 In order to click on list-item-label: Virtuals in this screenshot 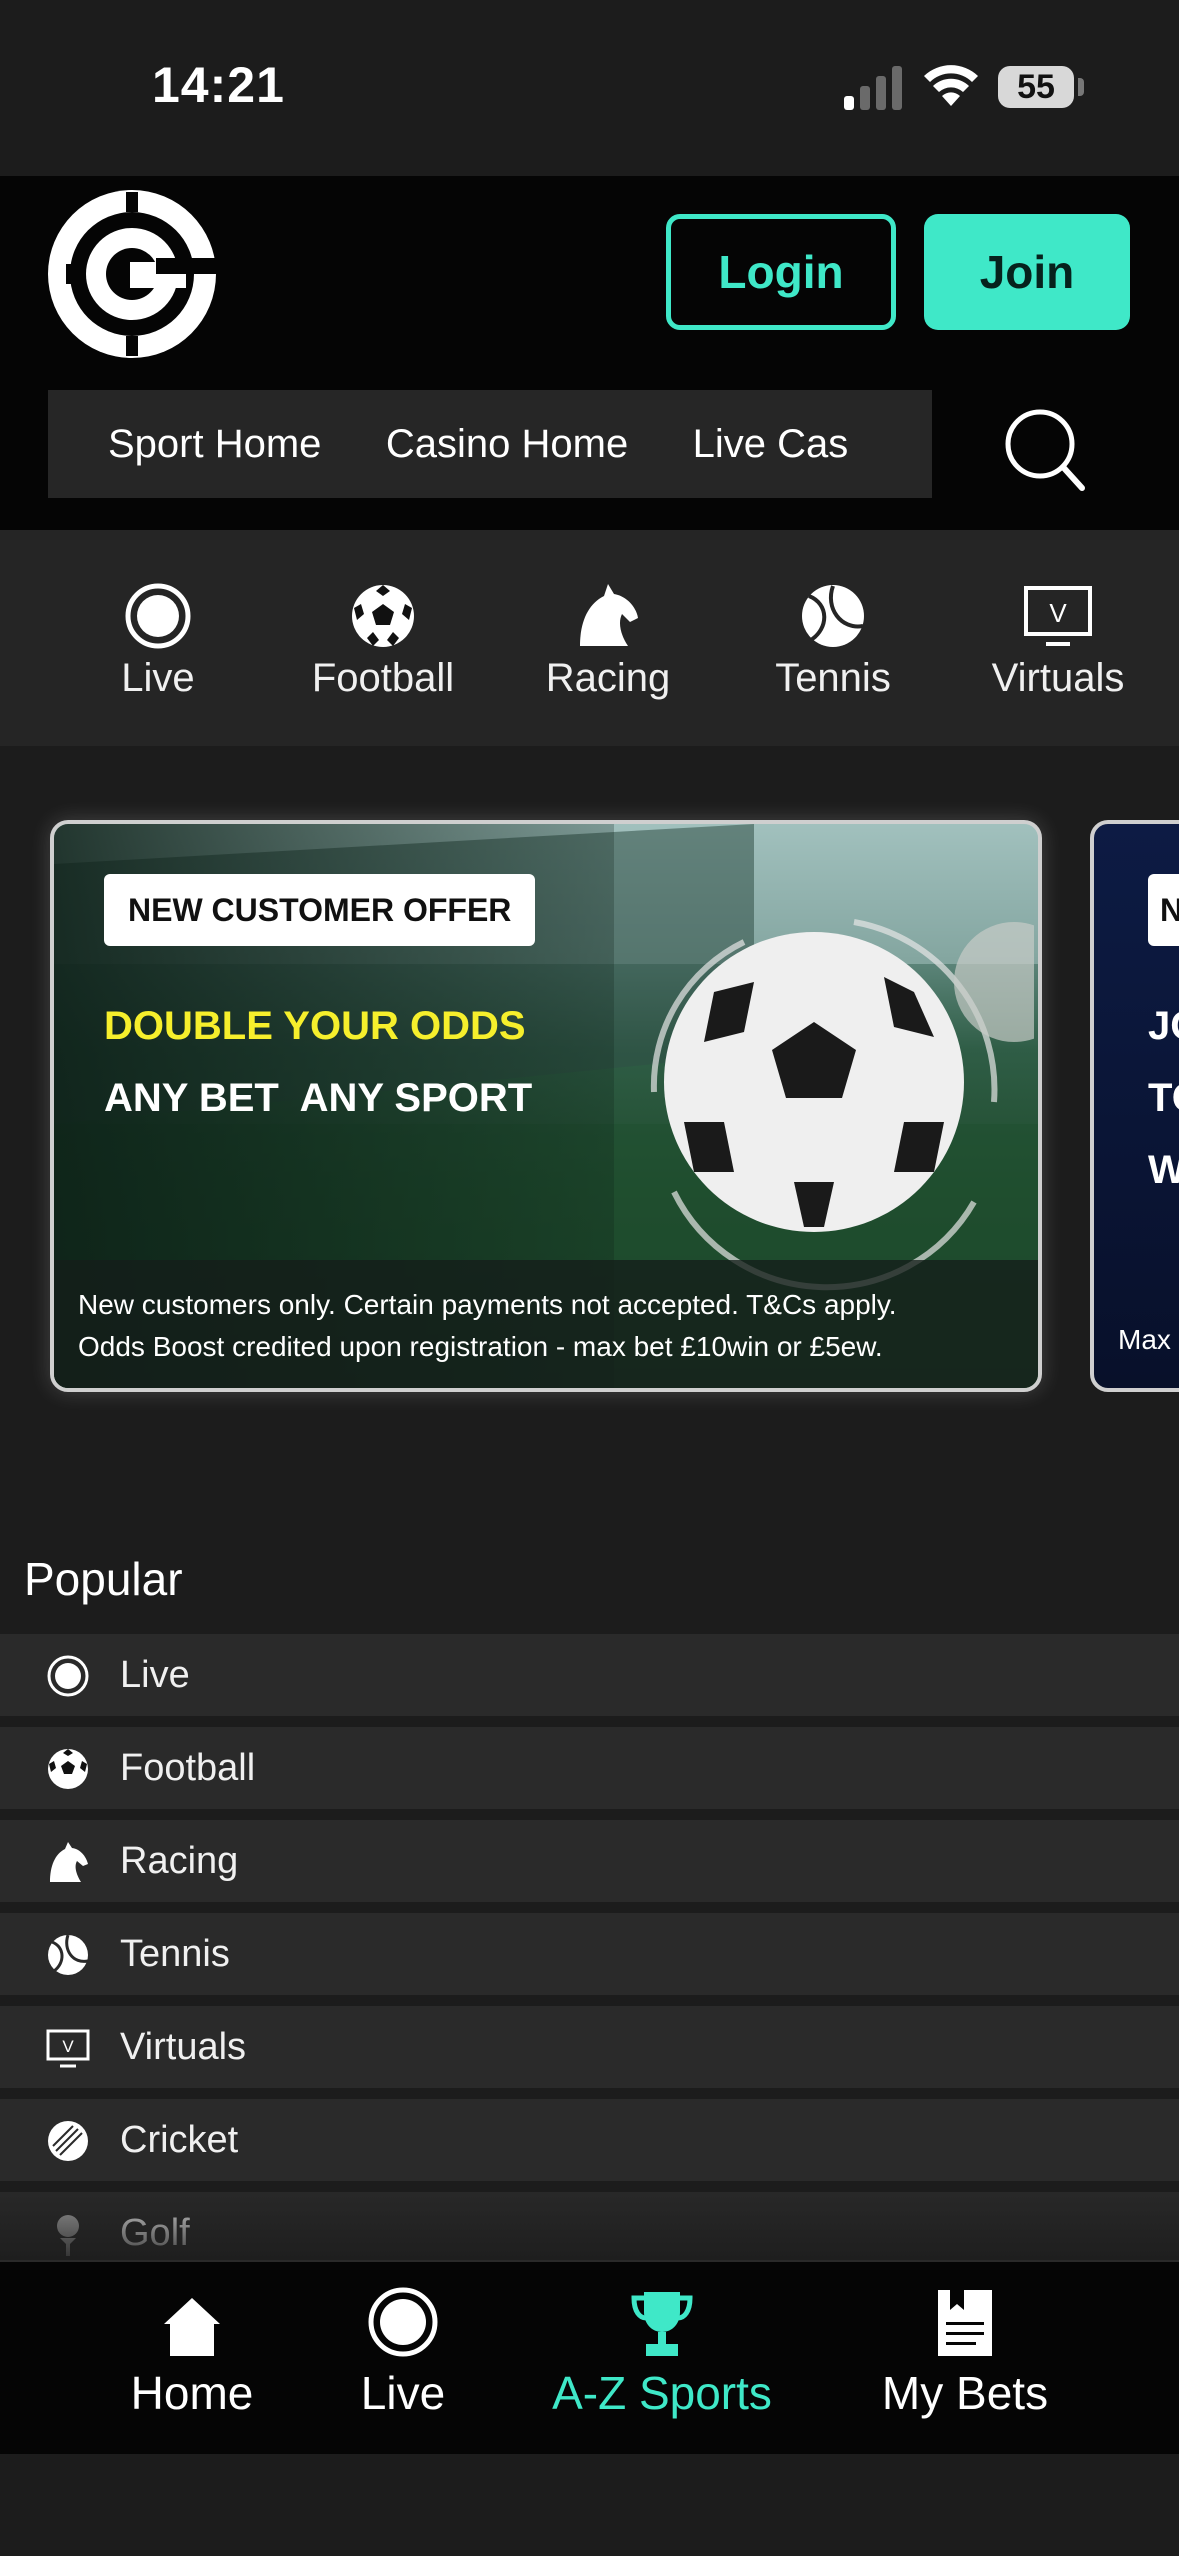, I will do `click(183, 2047)`.